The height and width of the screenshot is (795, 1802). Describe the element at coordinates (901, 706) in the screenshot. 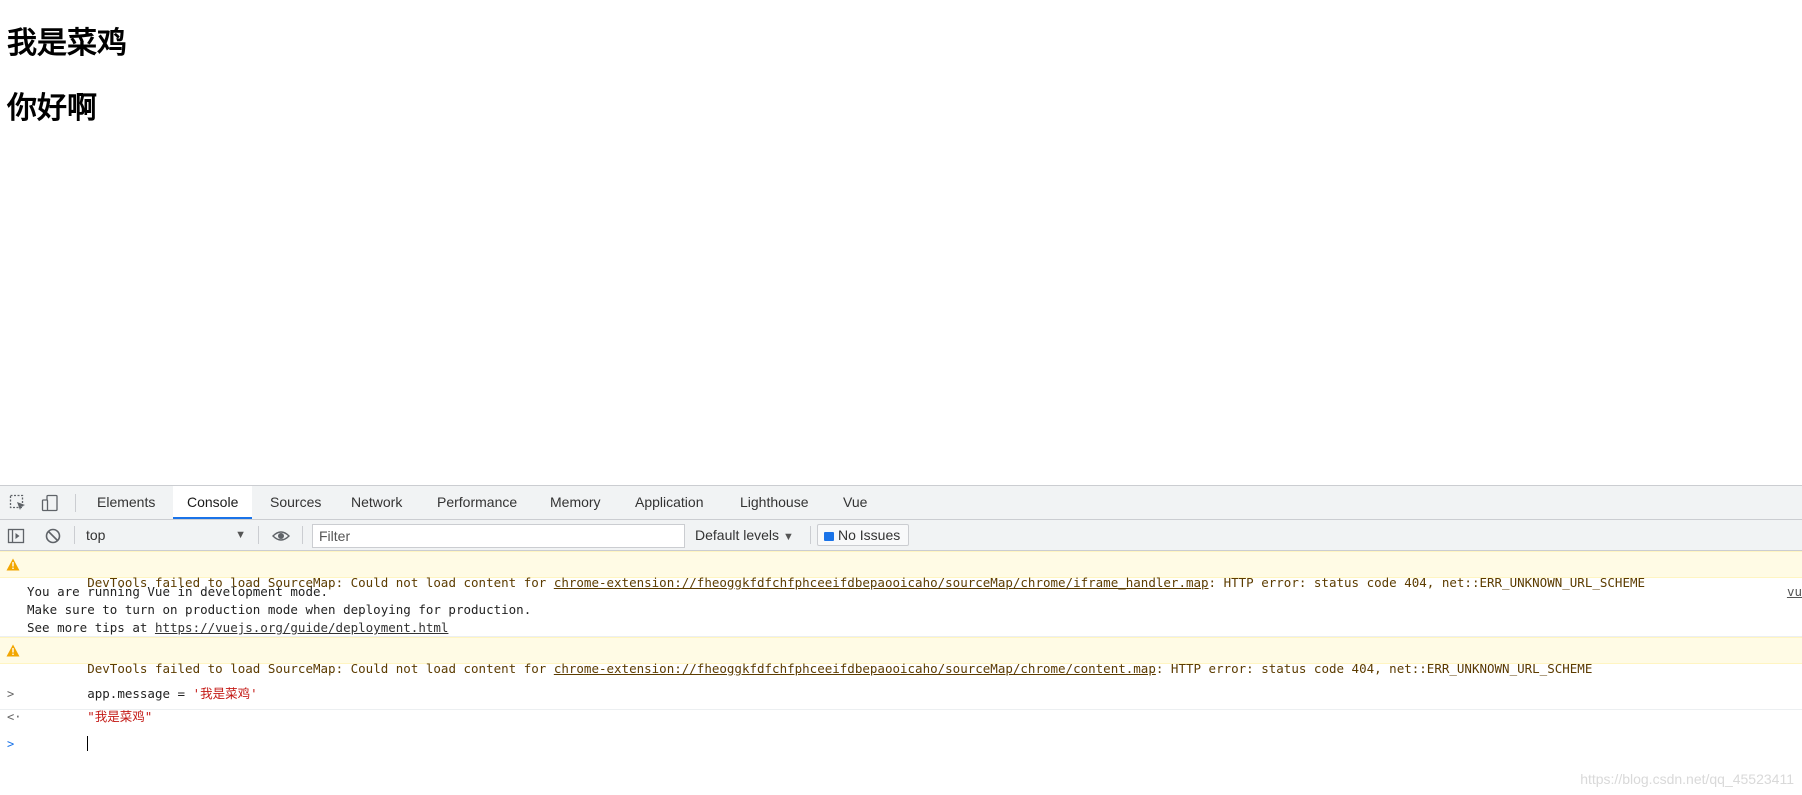

I see `console-result: <· "我是菜鸡"` at that location.